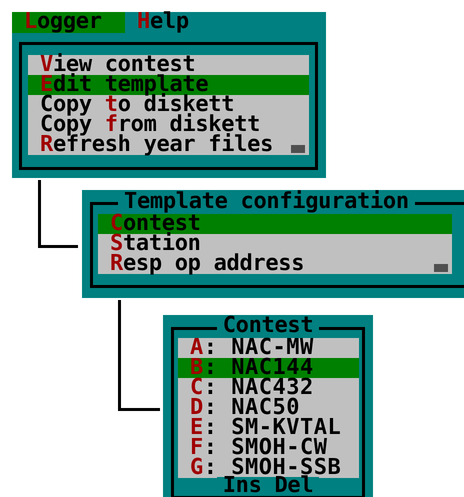 The height and width of the screenshot is (497, 464). Describe the element at coordinates (275, 264) in the screenshot. I see `menu-item: Resp op address` at that location.